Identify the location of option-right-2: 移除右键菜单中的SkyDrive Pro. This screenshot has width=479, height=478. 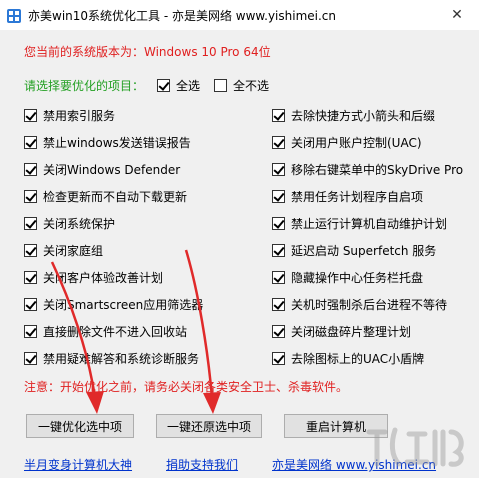
(367, 169).